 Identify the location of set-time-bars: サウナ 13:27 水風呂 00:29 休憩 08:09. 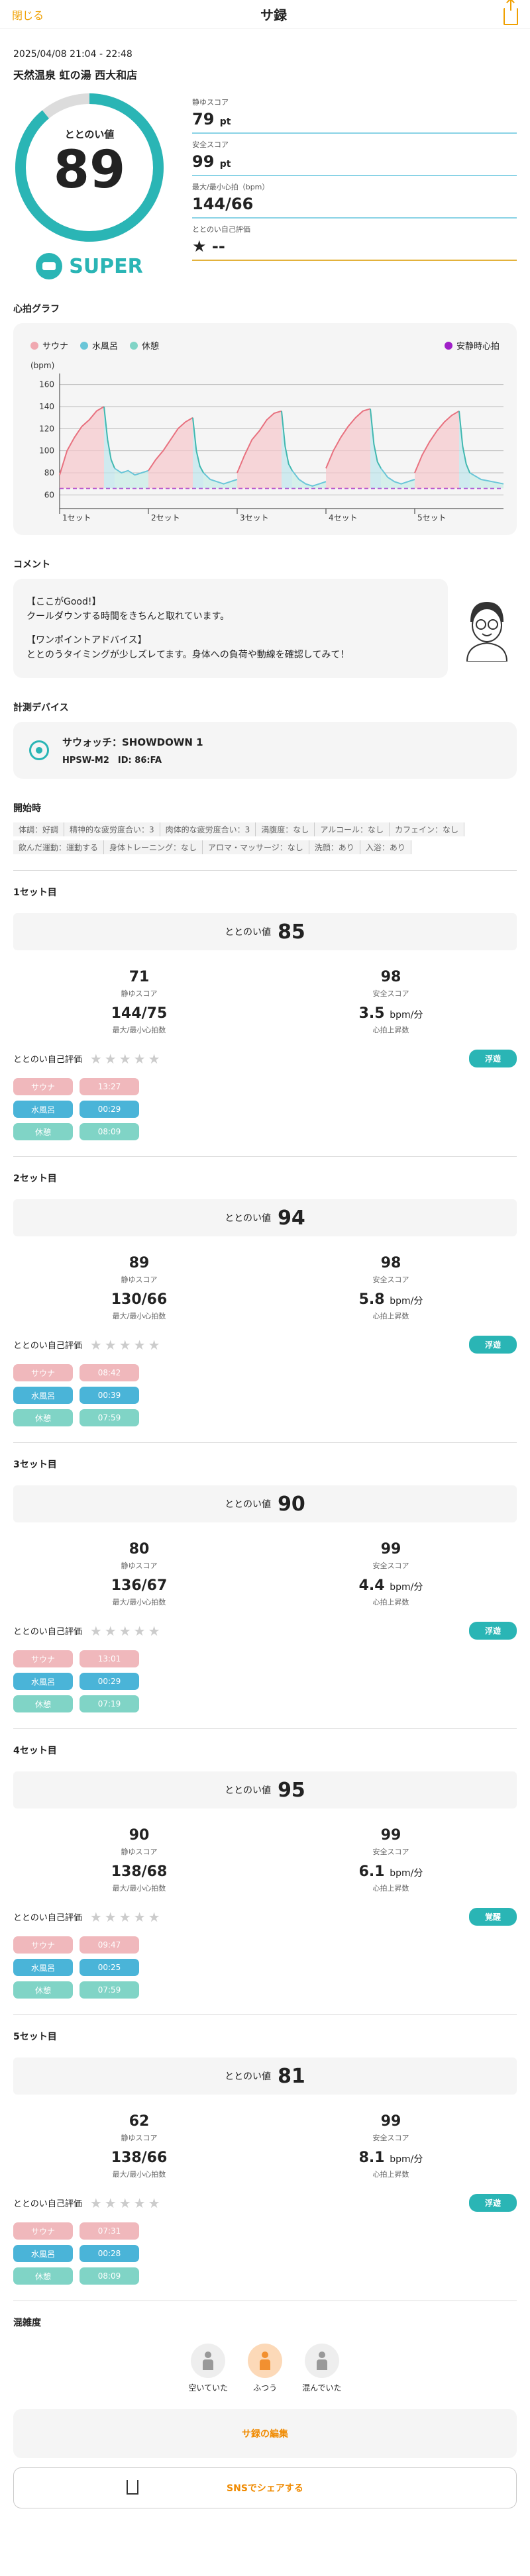
(265, 1109).